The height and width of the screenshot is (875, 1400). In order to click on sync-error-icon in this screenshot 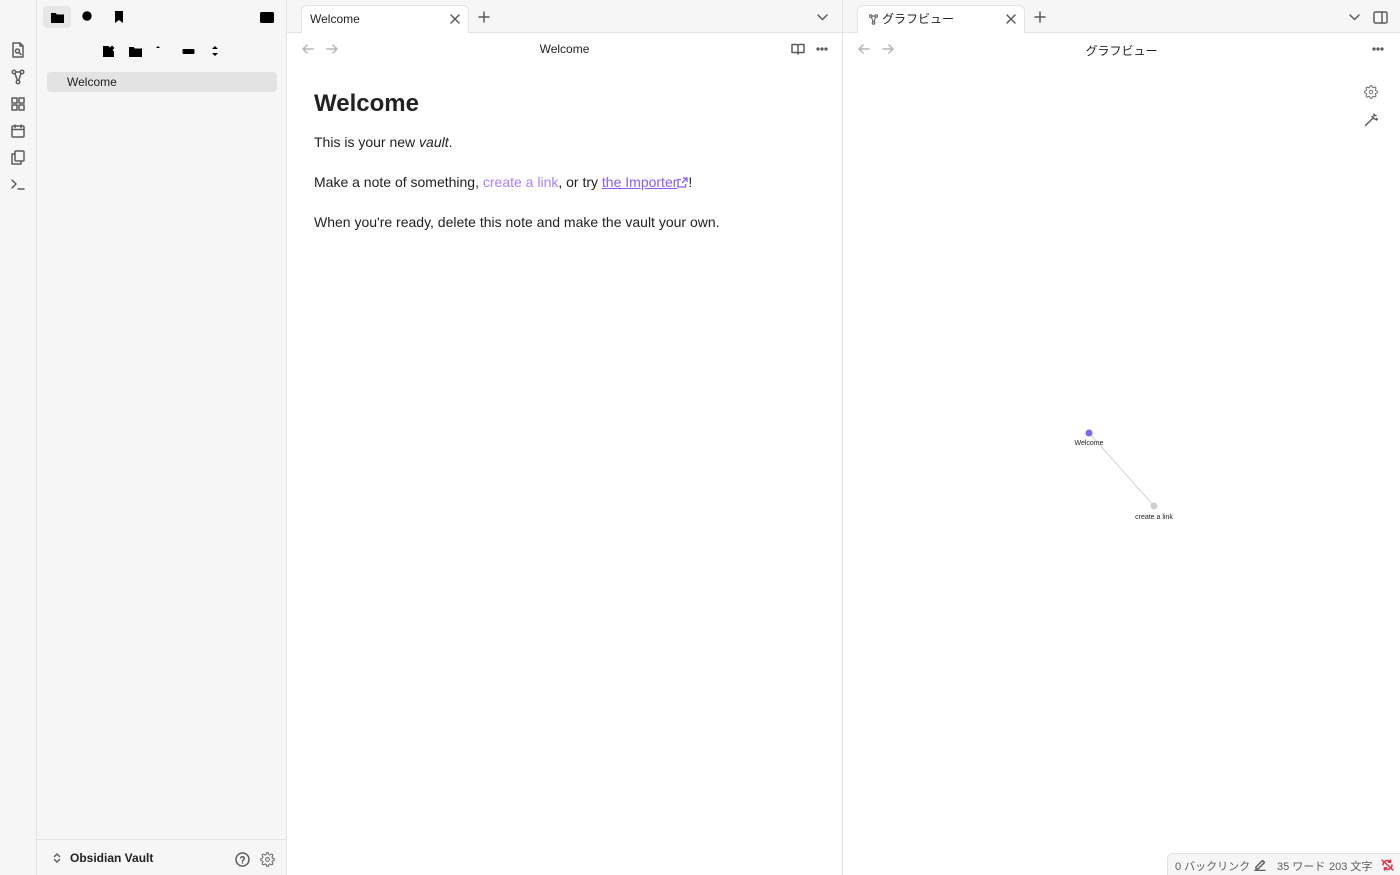, I will do `click(1387, 865)`.